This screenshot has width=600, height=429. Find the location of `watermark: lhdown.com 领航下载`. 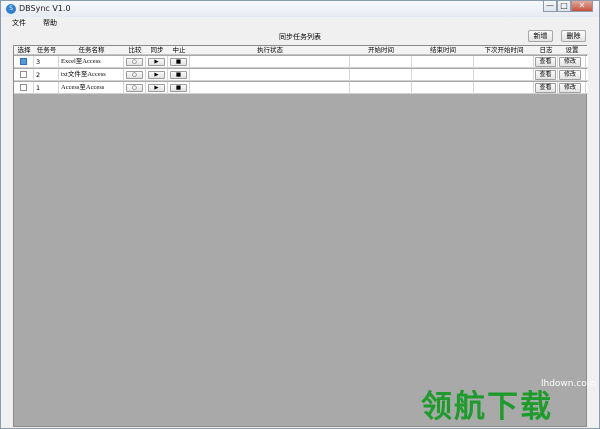

watermark: lhdown.com 领航下载 is located at coordinates (510, 404).